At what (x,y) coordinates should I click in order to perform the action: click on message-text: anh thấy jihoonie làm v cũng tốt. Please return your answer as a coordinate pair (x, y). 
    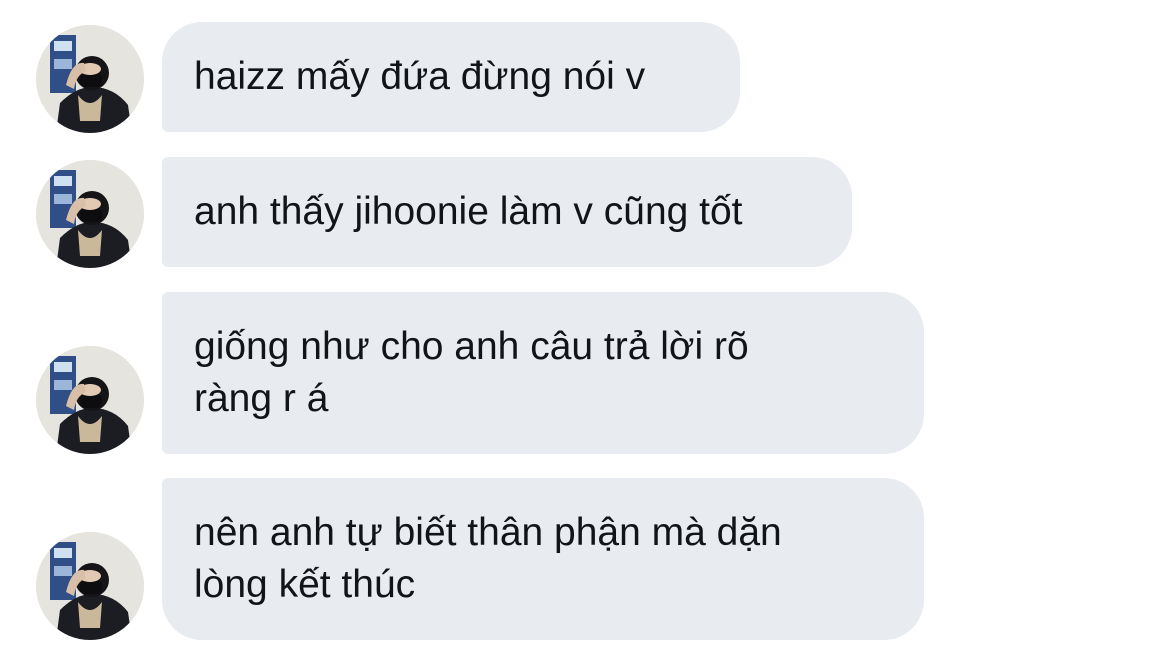
    Looking at the image, I should click on (468, 211).